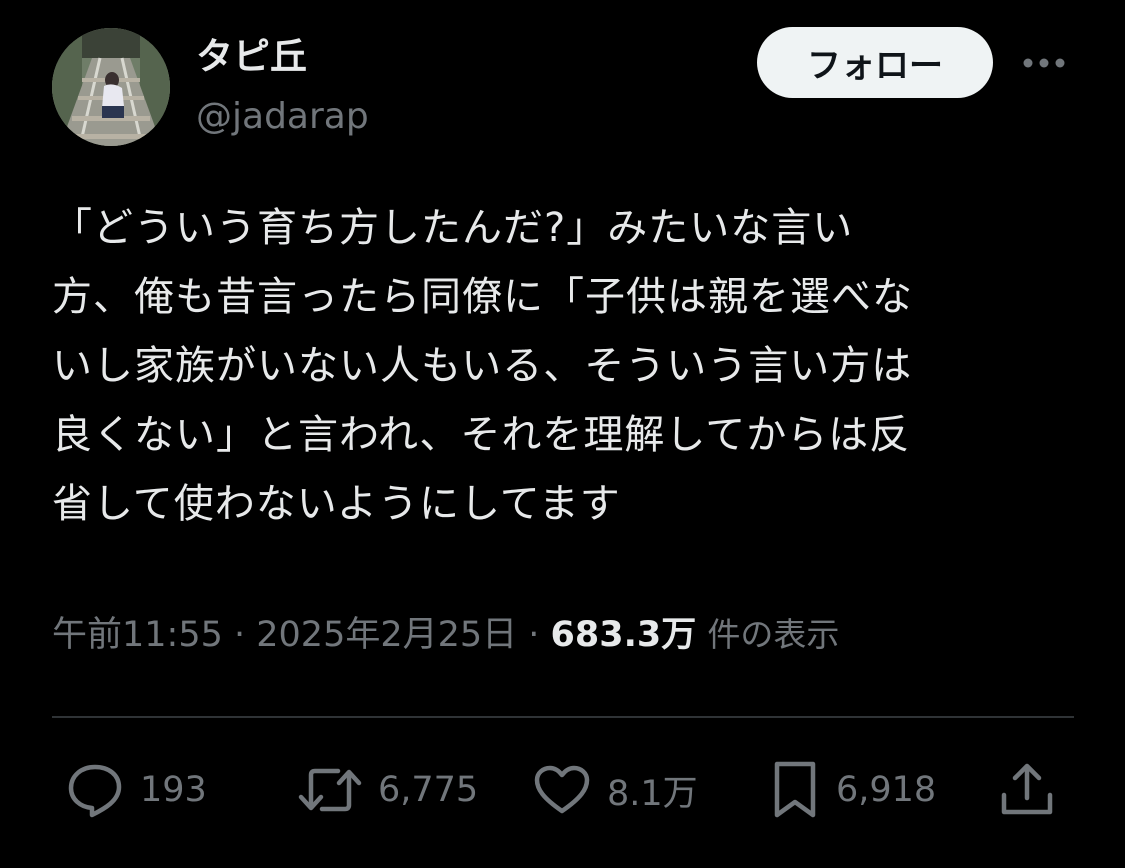 This screenshot has height=868, width=1125. Describe the element at coordinates (875, 62) in the screenshot. I see `follow-button: フォロー` at that location.